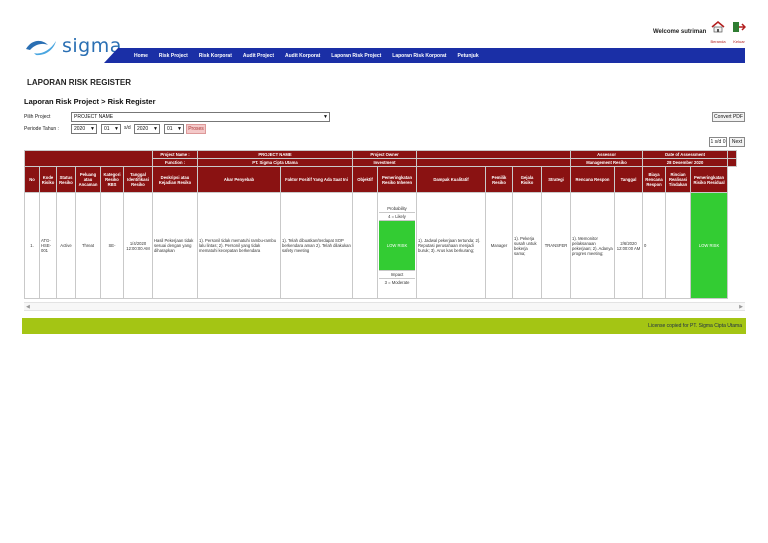 This screenshot has width=768, height=543. I want to click on cell-tanggal: 1/4/2020 12:00:00 AM, so click(138, 245).